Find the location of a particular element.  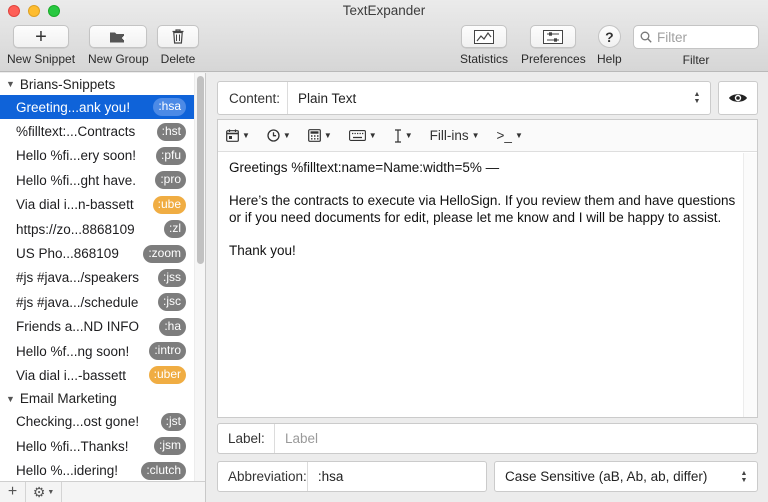

help-tool: ? Help is located at coordinates (609, 45).